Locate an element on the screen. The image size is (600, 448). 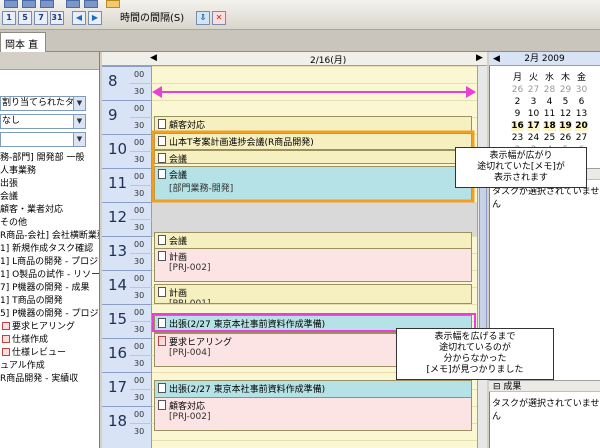
filter-select: なし ▼ is located at coordinates (43, 121).